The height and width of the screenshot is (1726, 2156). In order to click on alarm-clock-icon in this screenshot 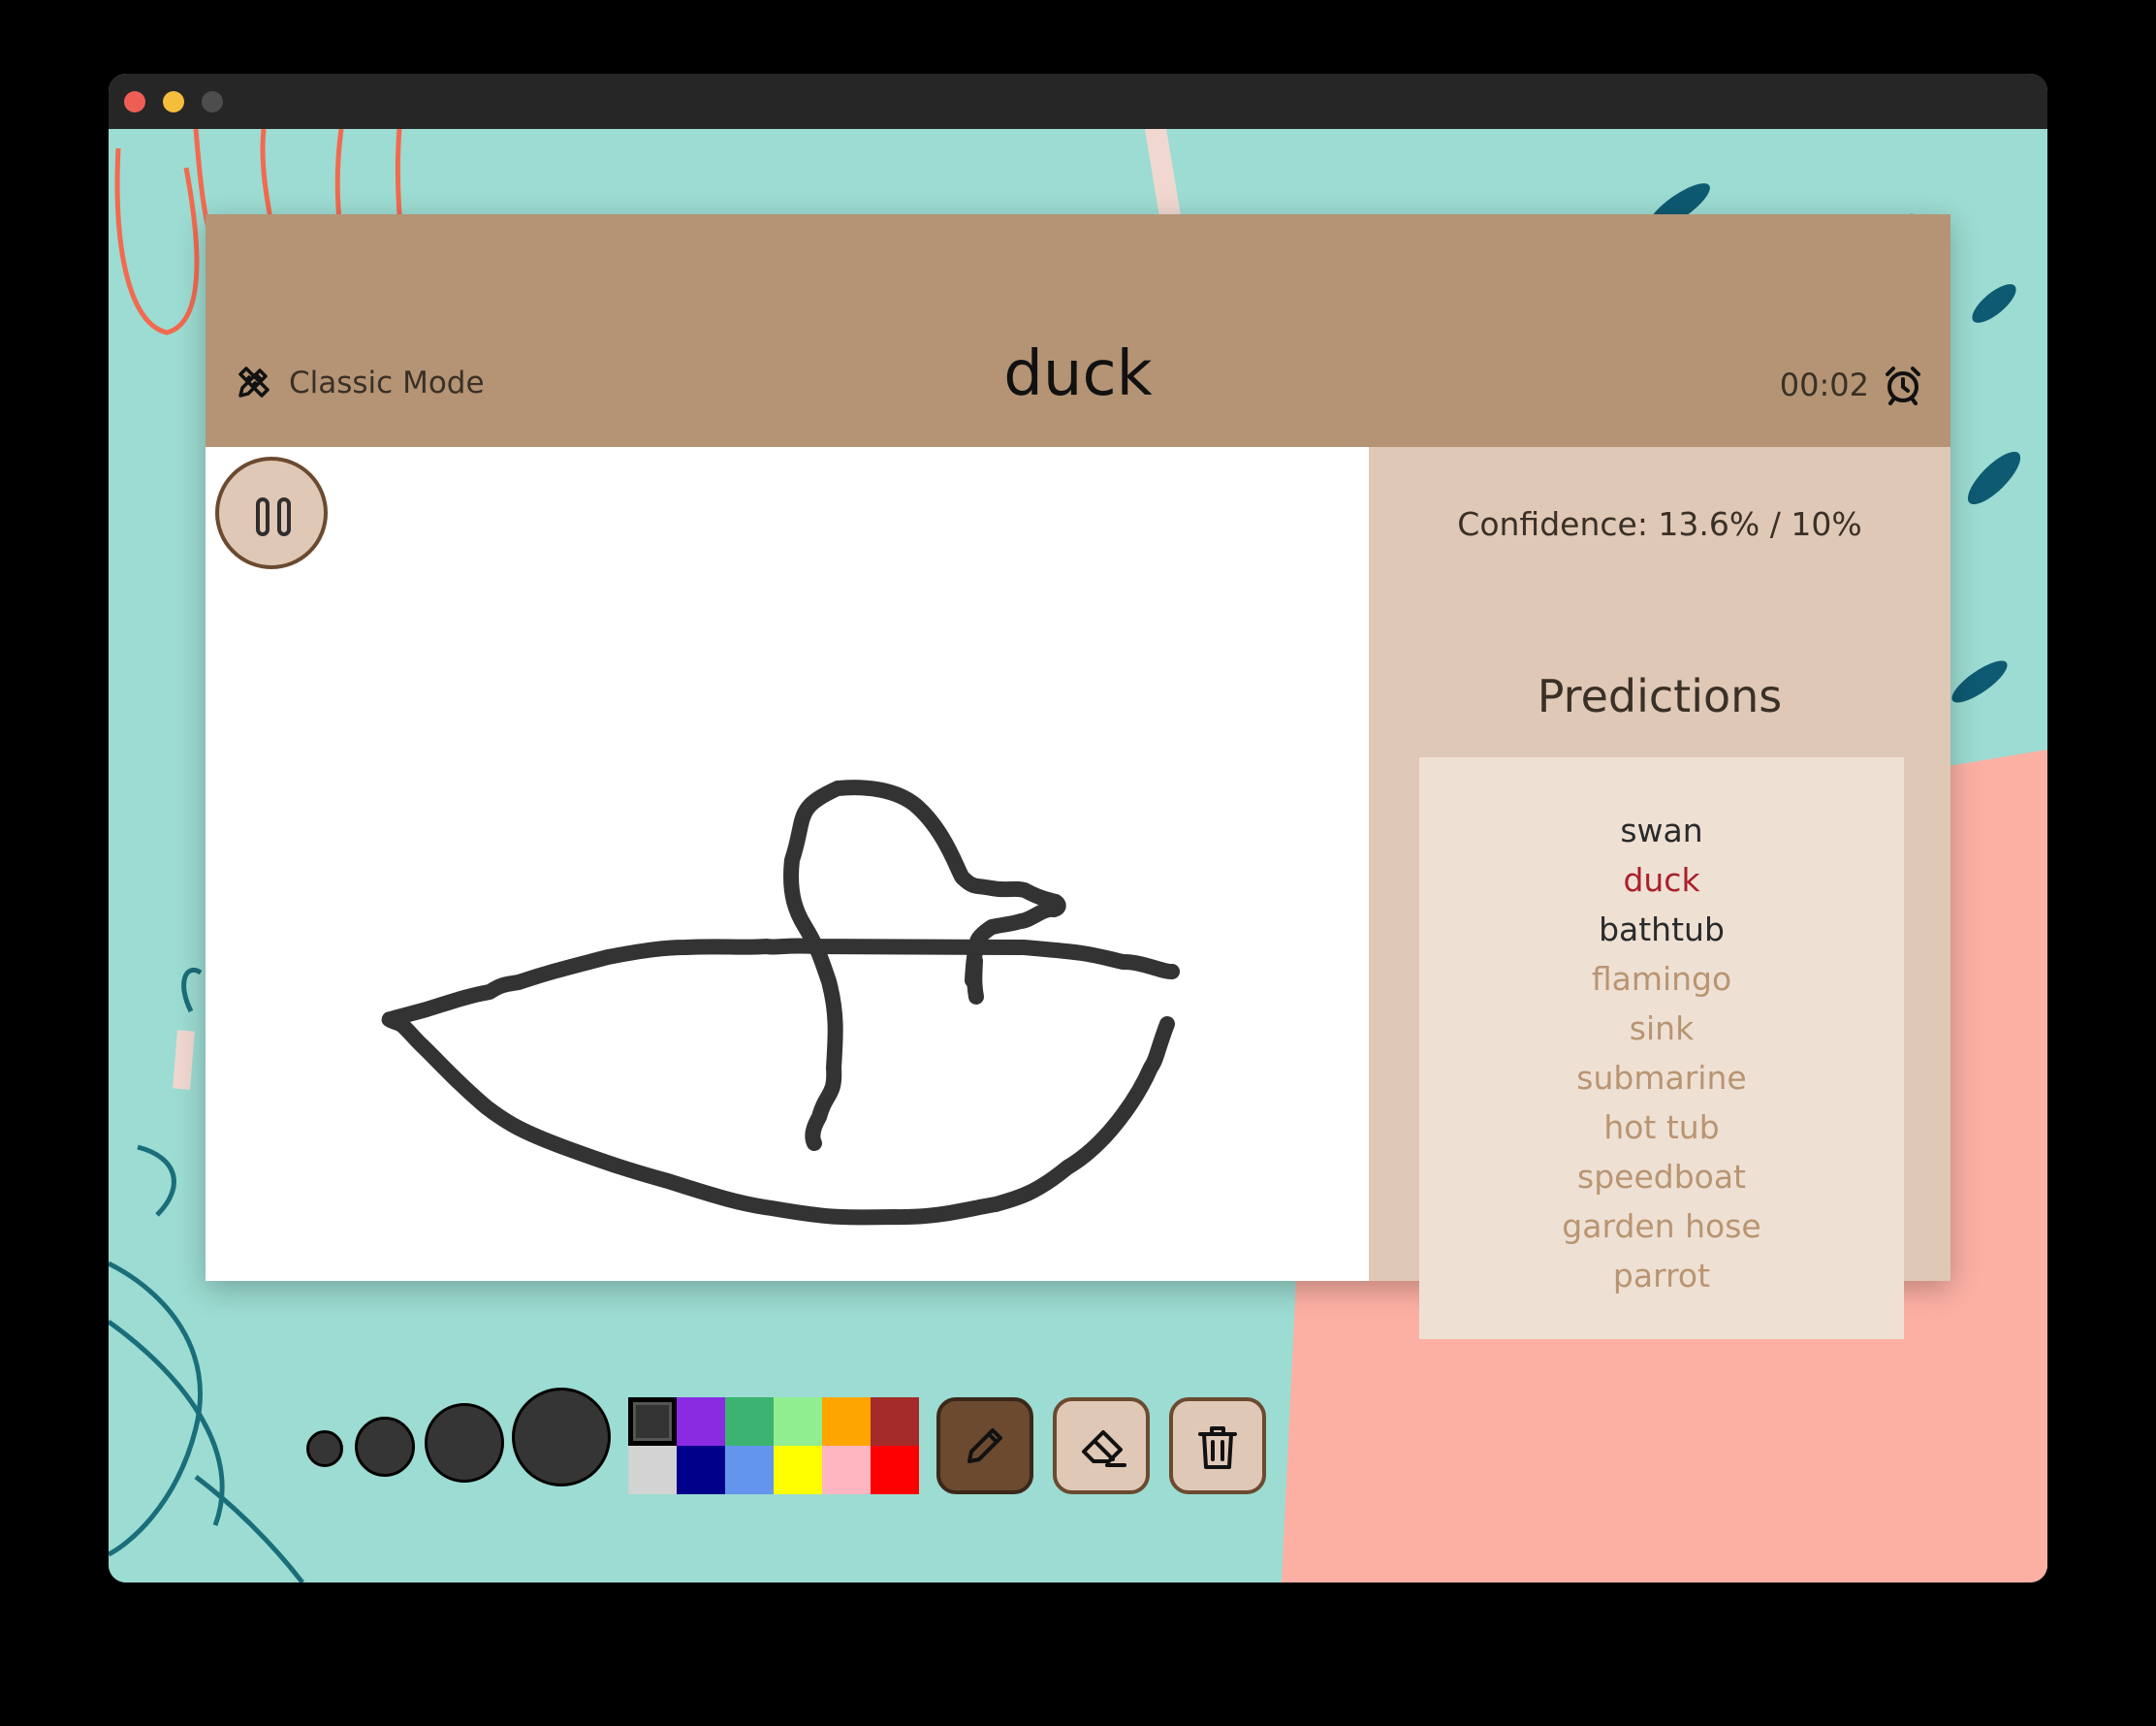, I will do `click(1903, 386)`.